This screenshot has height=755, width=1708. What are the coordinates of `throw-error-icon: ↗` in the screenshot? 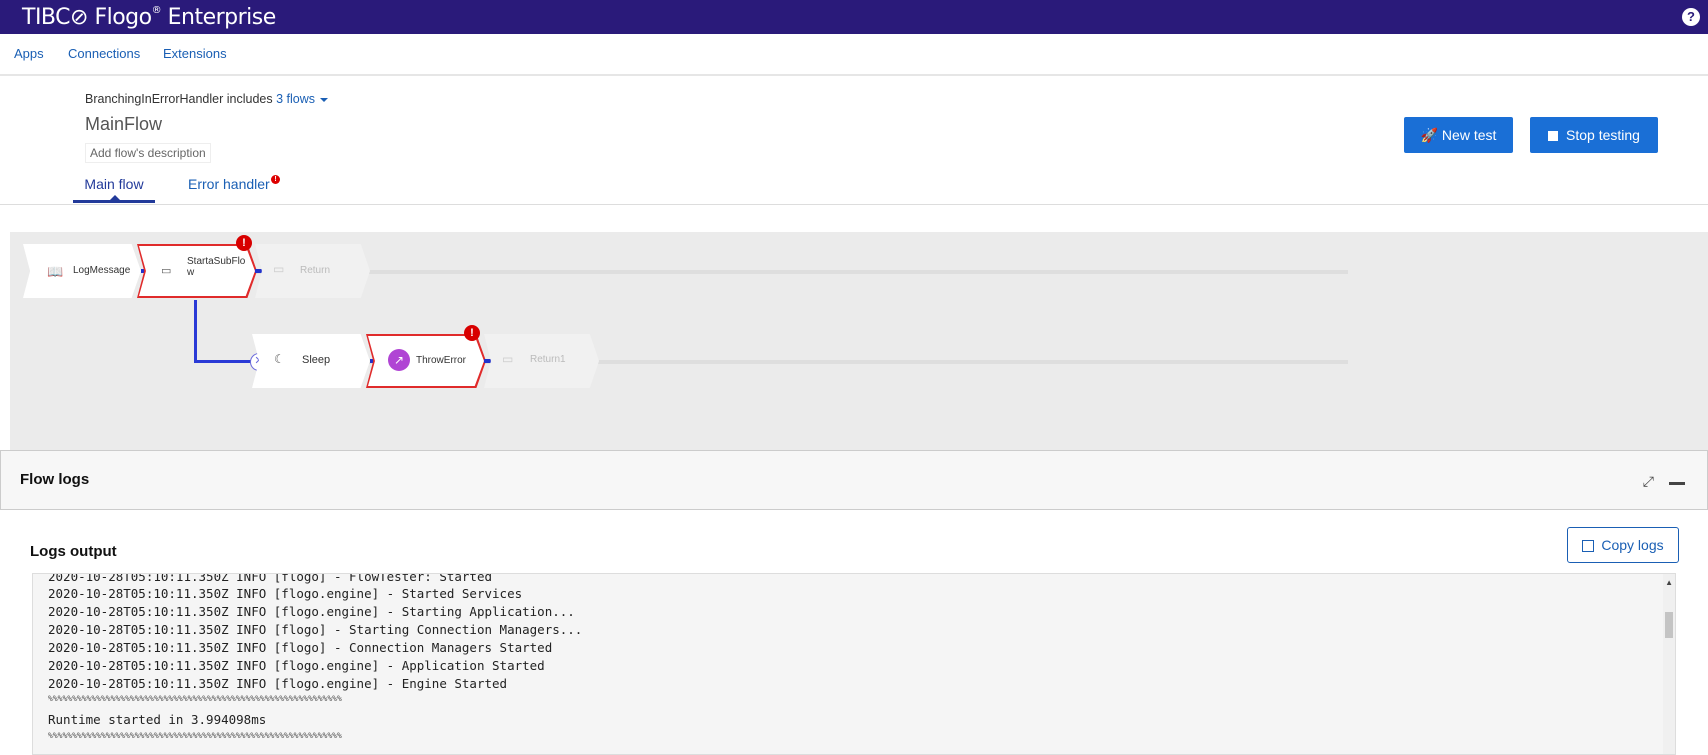 It's located at (399, 360).